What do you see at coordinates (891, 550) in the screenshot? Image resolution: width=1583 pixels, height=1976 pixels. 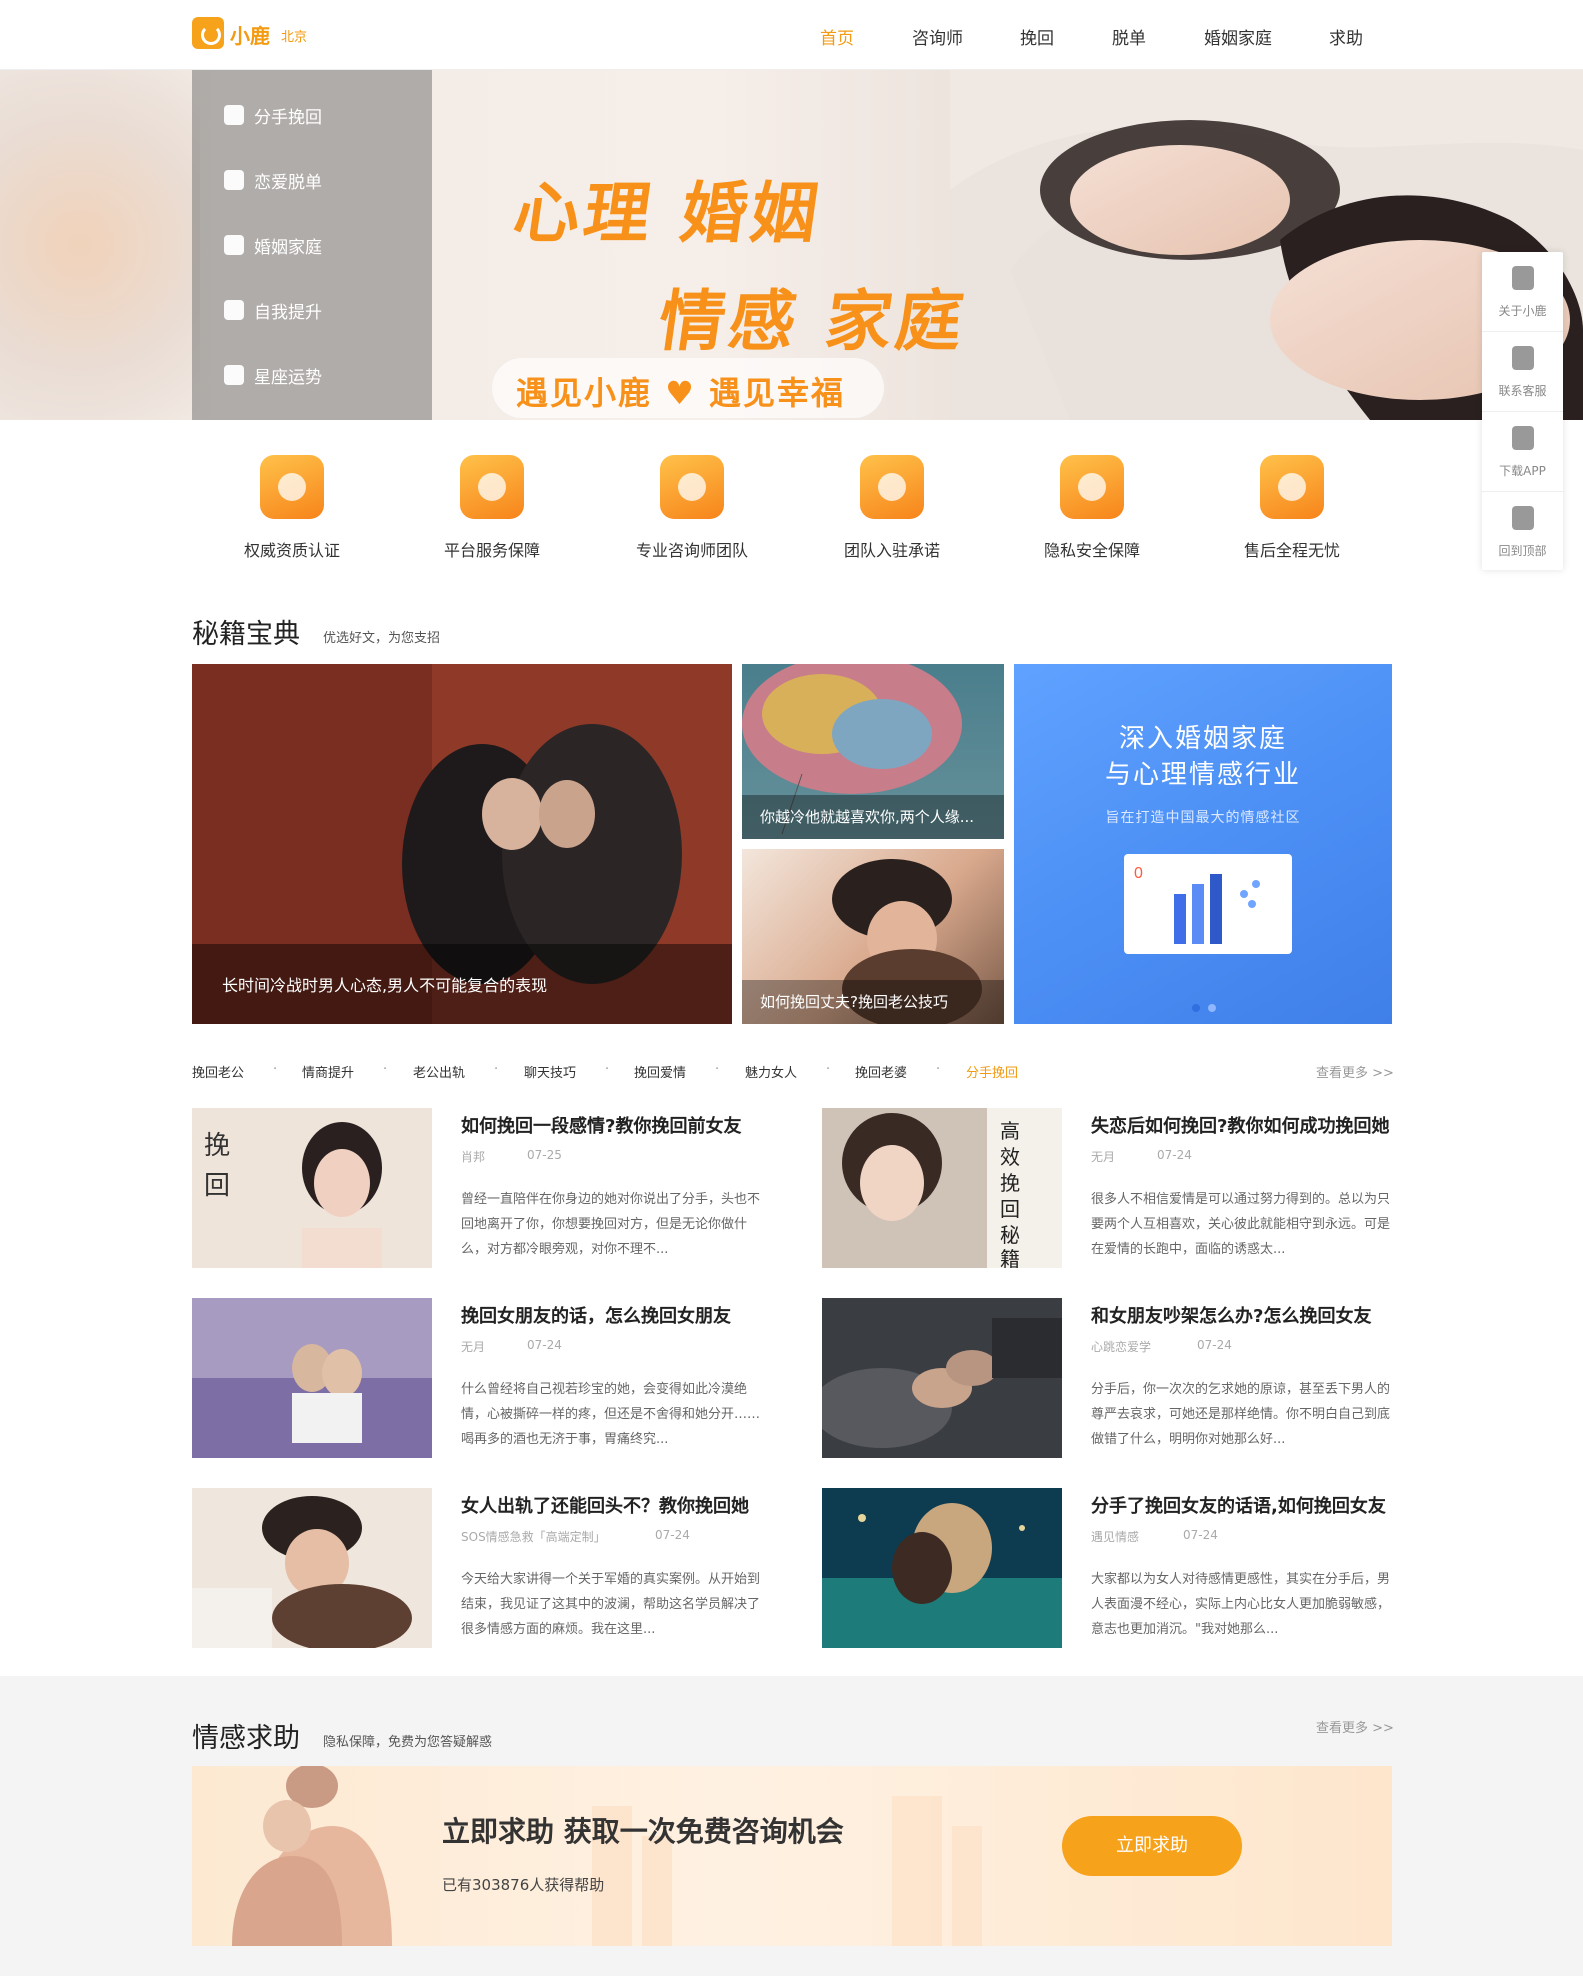 I see `feature-label: 团队入驻承诺` at bounding box center [891, 550].